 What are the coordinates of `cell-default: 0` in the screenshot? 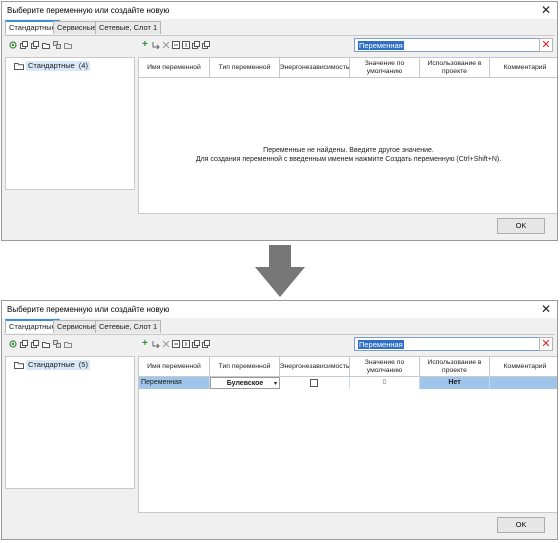 It's located at (385, 383).